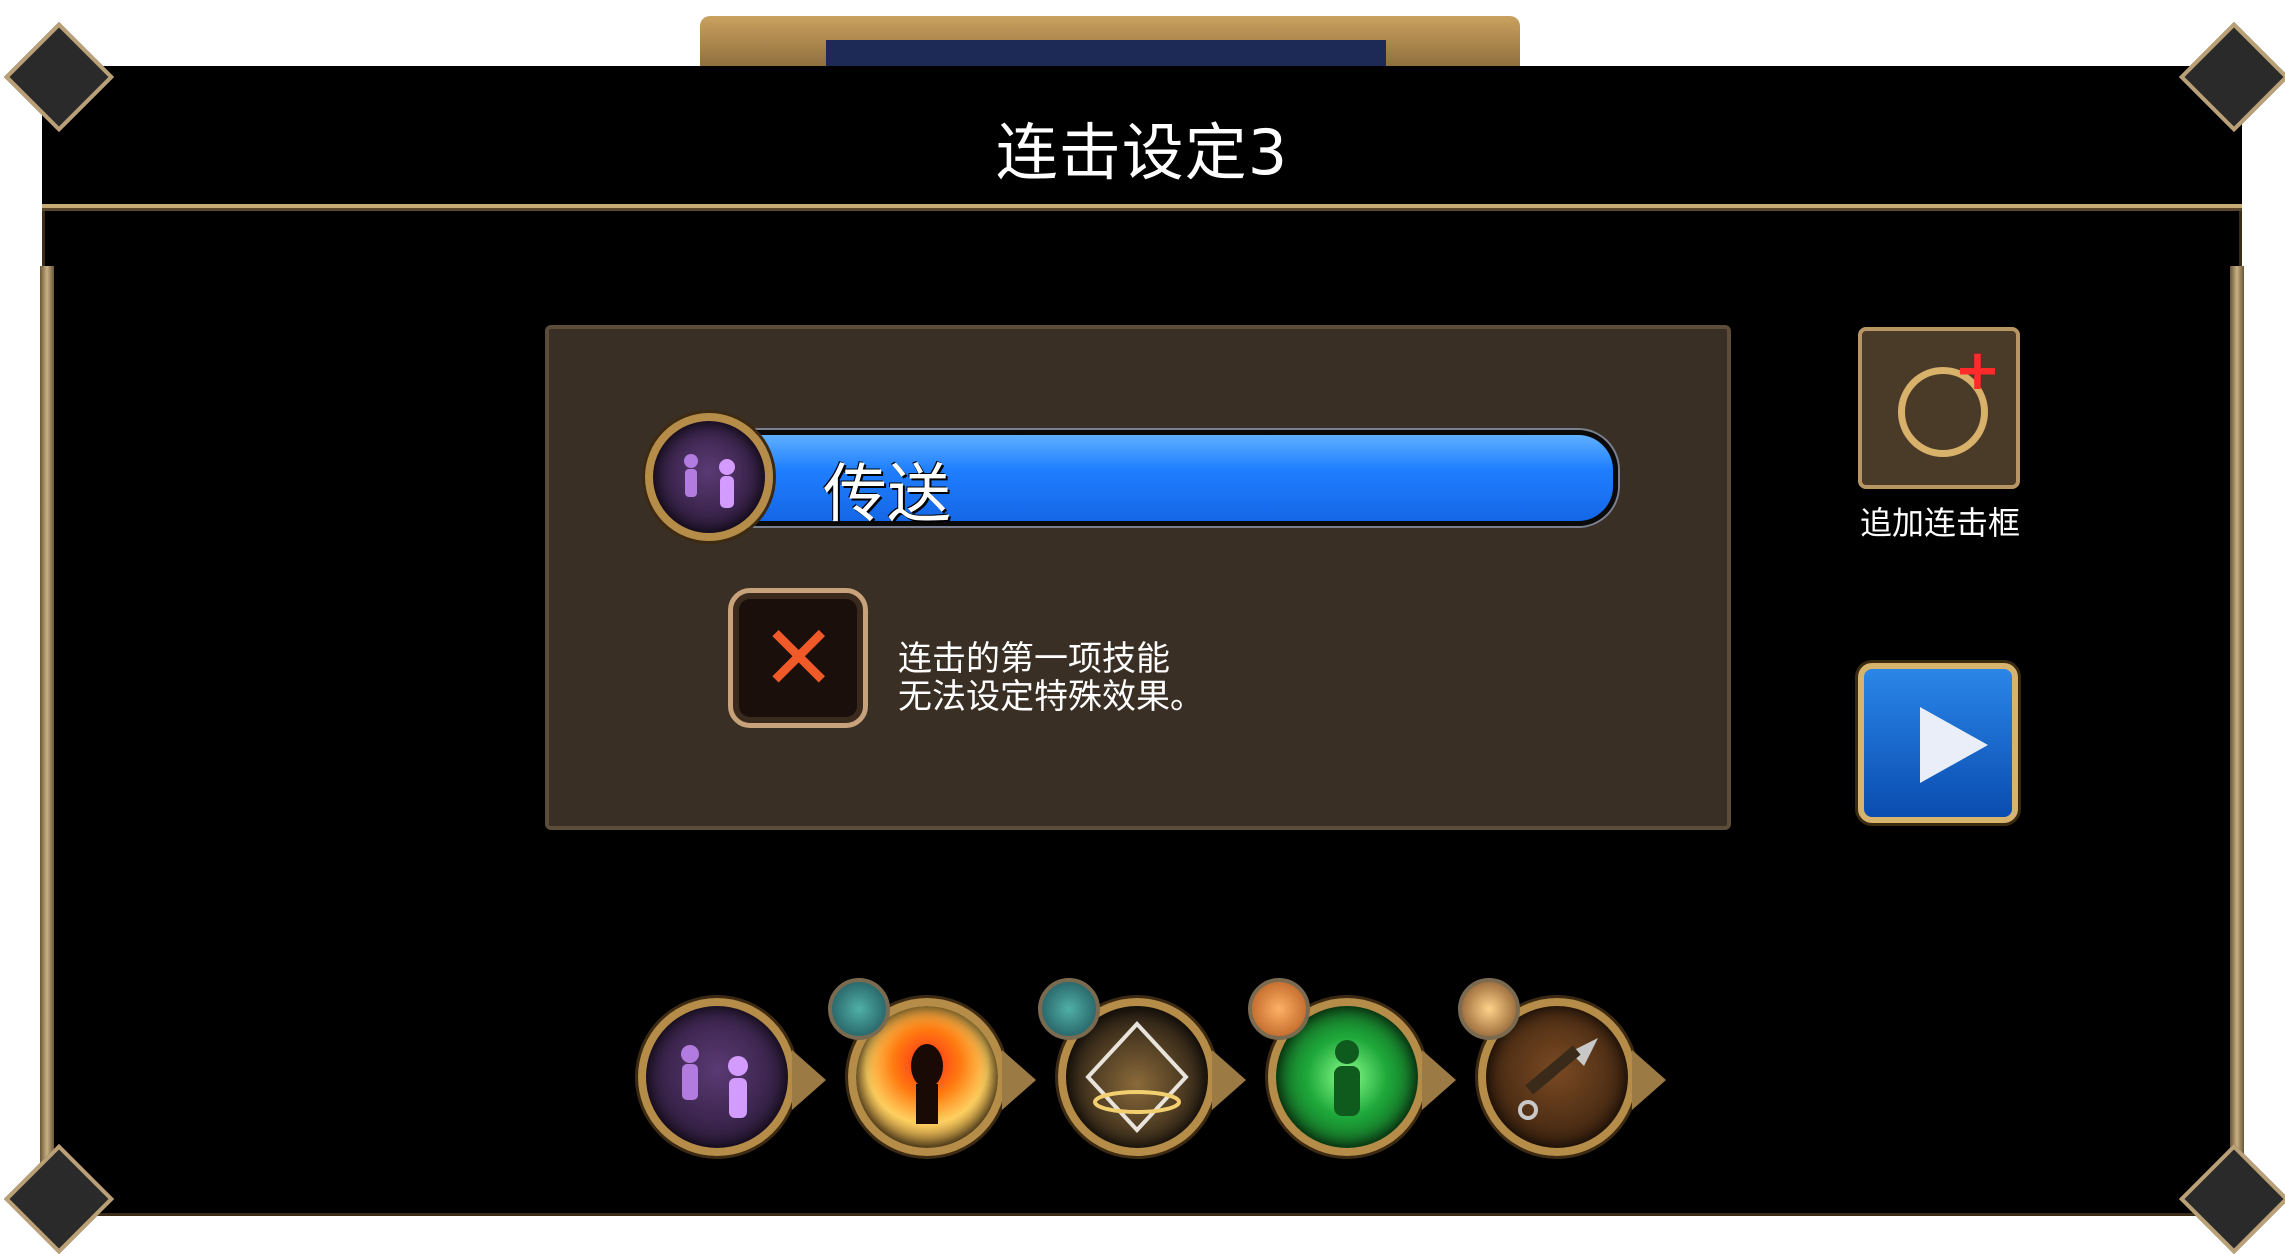 This screenshot has height=1254, width=2285. What do you see at coordinates (1954, 745) in the screenshot?
I see `play-icon` at bounding box center [1954, 745].